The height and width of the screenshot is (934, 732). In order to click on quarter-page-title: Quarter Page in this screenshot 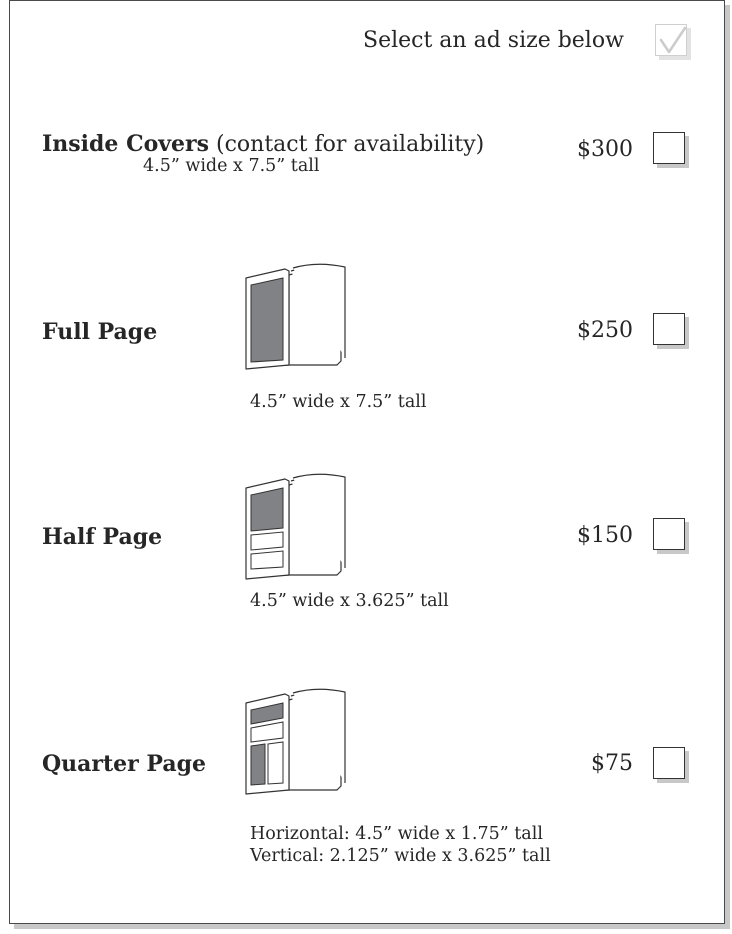, I will do `click(124, 764)`.